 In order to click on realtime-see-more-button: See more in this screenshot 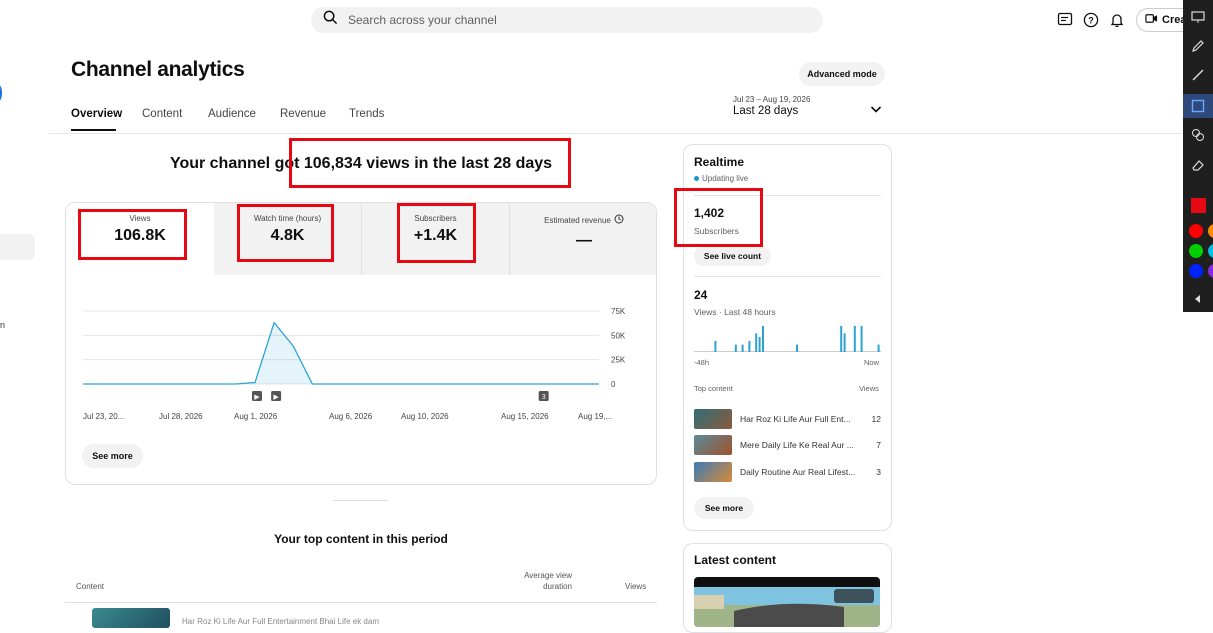, I will do `click(724, 508)`.